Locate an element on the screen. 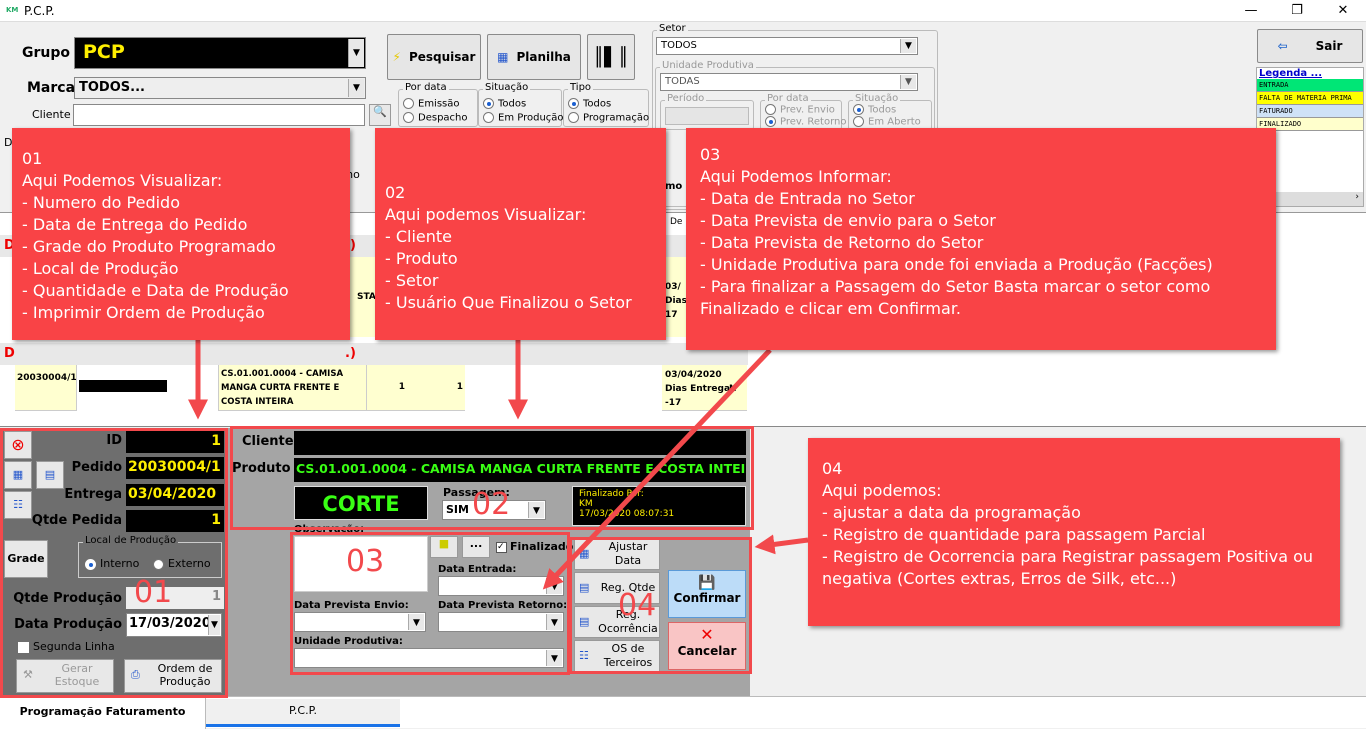 This screenshot has width=1366, height=729. annotation-number-02: 02 is located at coordinates (491, 504).